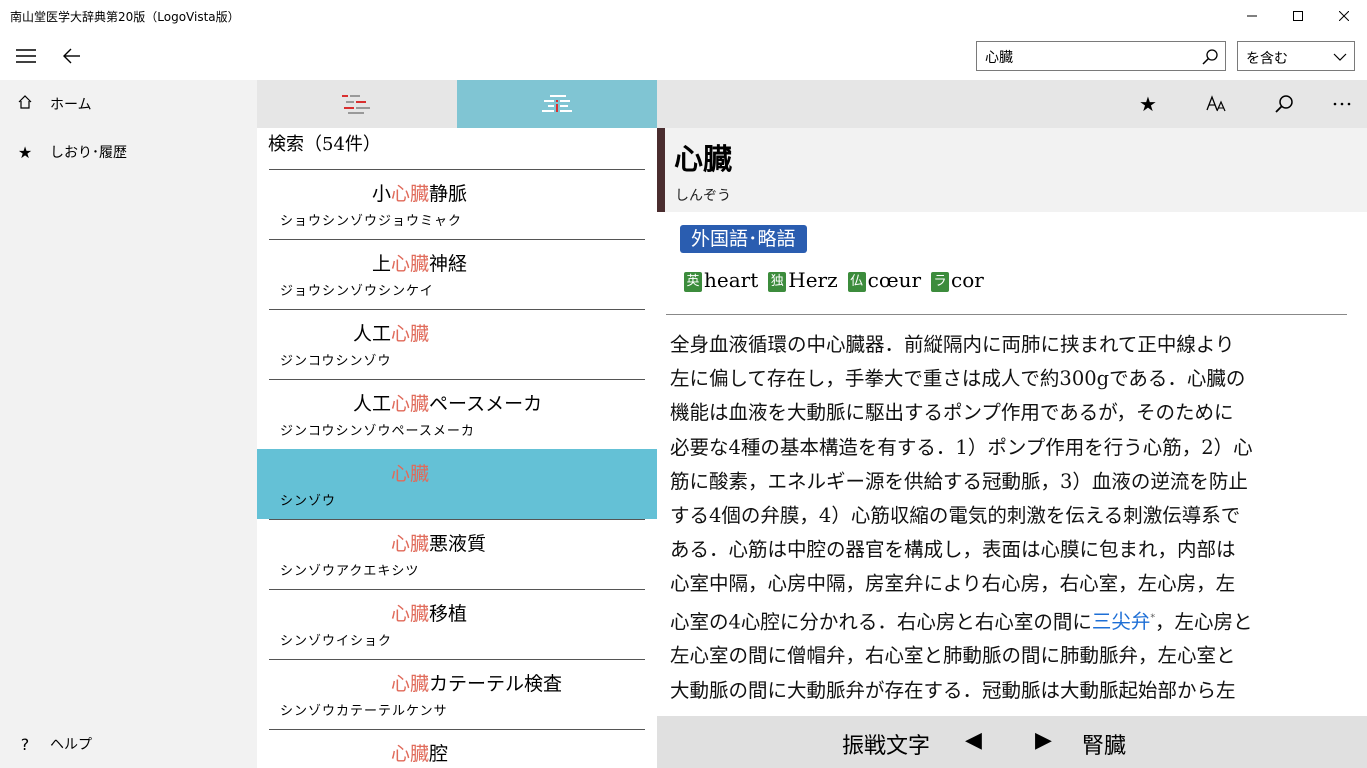  I want to click on body-line: 心室の4心腔に分かれる．右心房と右心室の間に三尖弁*，左心房と, so click(1010, 621).